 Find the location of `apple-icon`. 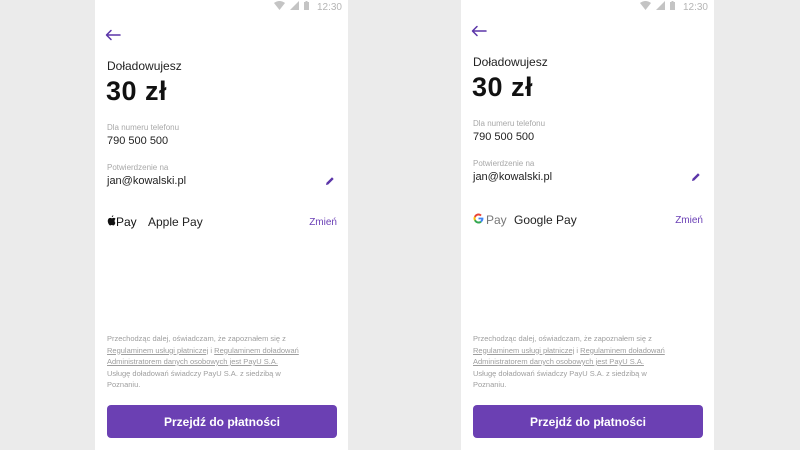

apple-icon is located at coordinates (111, 222).